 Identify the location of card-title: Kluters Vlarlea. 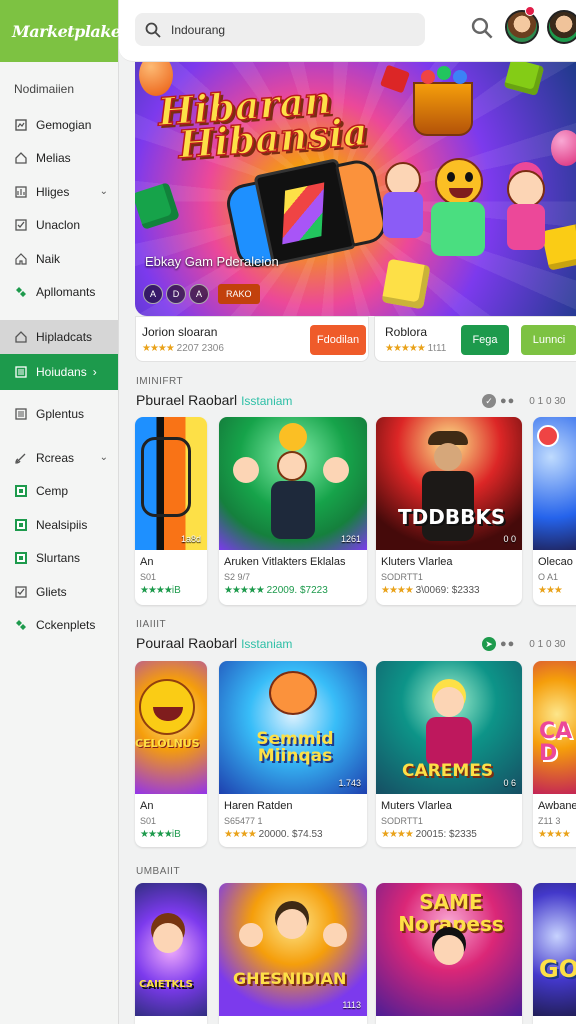
(417, 562).